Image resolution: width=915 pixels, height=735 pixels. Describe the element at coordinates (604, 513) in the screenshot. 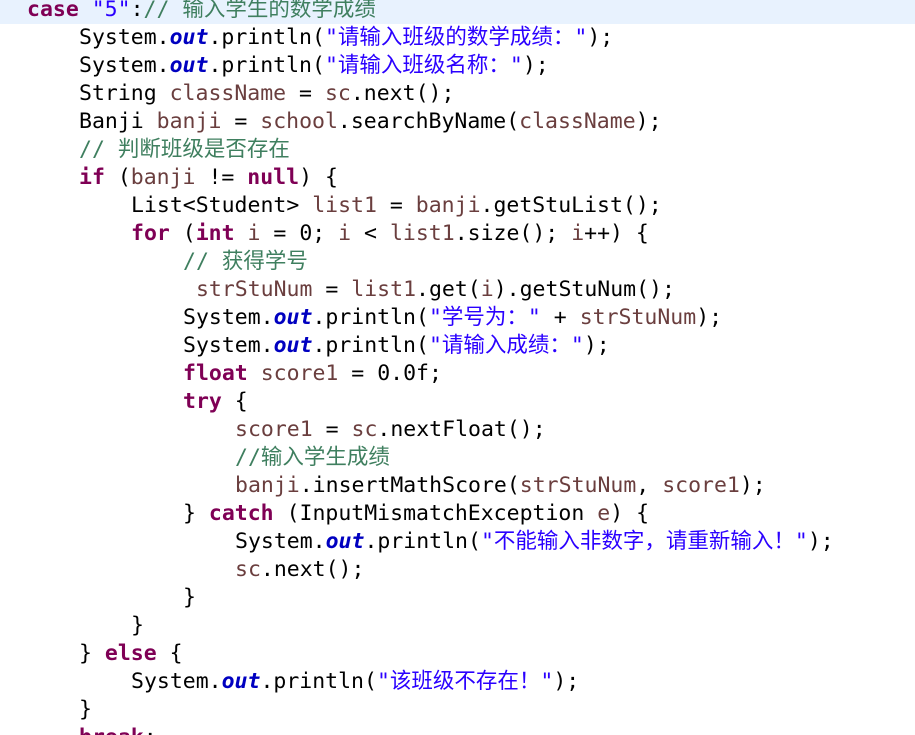

I see `code-token: e` at that location.